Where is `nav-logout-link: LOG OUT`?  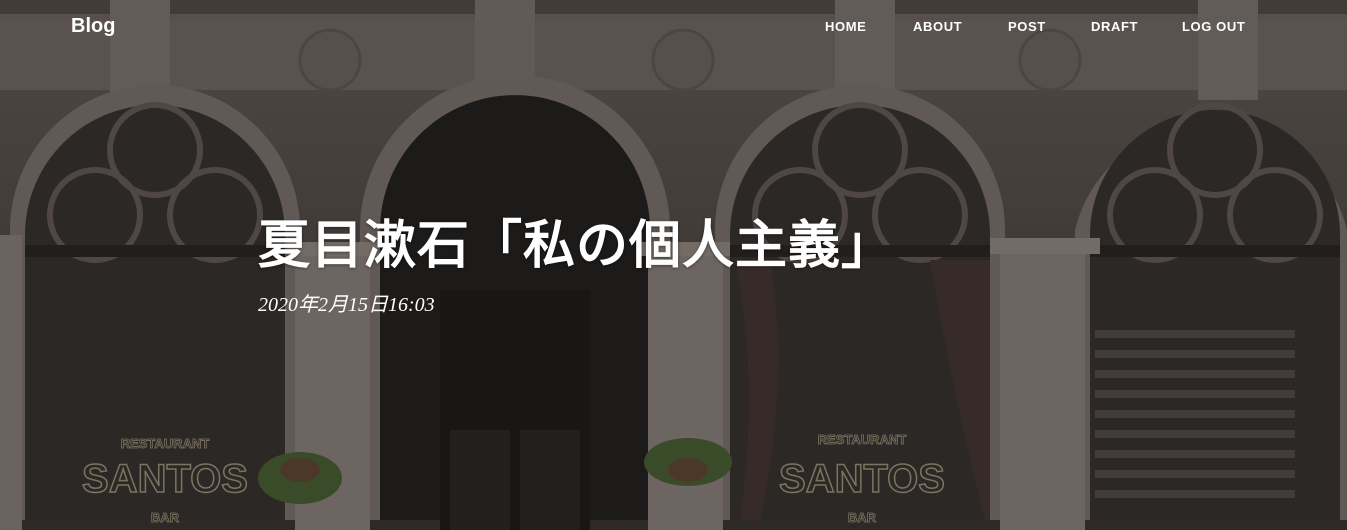 nav-logout-link: LOG OUT is located at coordinates (1213, 26).